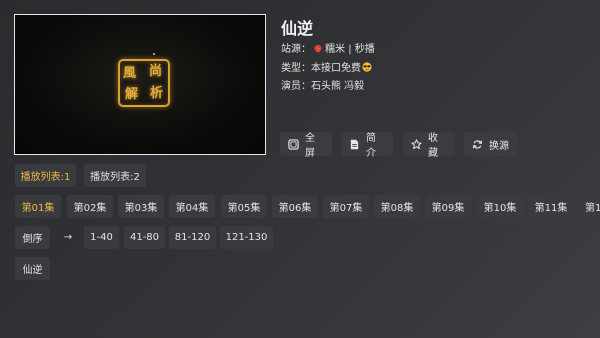 The image size is (600, 338). What do you see at coordinates (416, 143) in the screenshot?
I see `star-icon` at bounding box center [416, 143].